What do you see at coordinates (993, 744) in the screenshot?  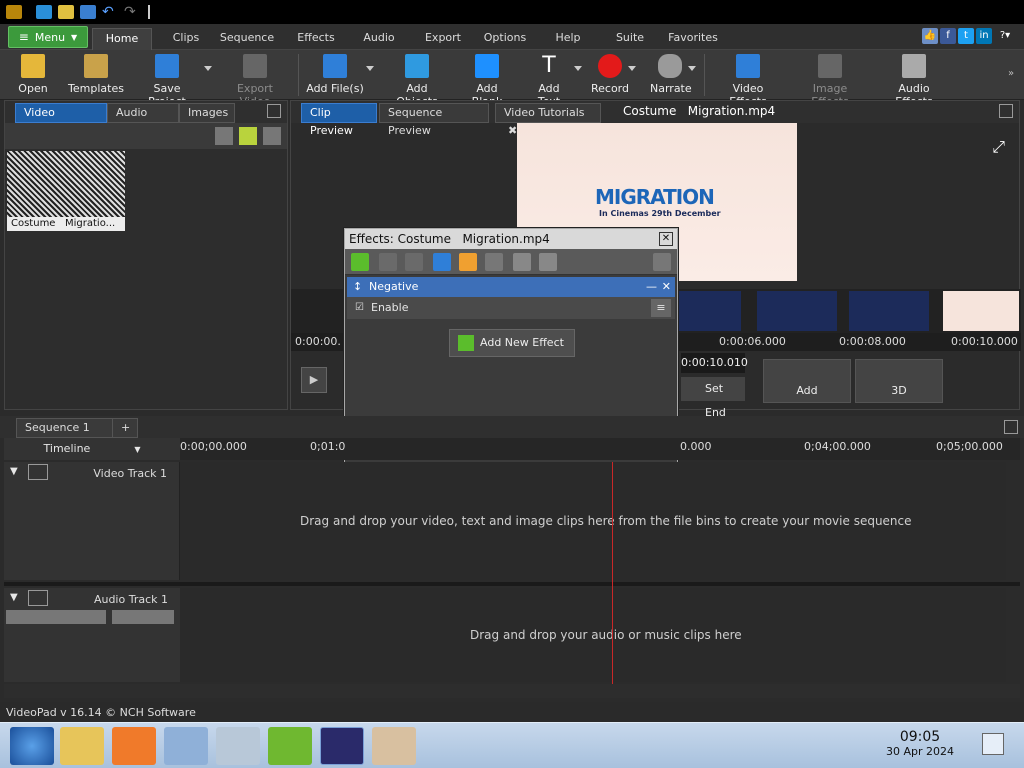 I see `notifications-icon` at bounding box center [993, 744].